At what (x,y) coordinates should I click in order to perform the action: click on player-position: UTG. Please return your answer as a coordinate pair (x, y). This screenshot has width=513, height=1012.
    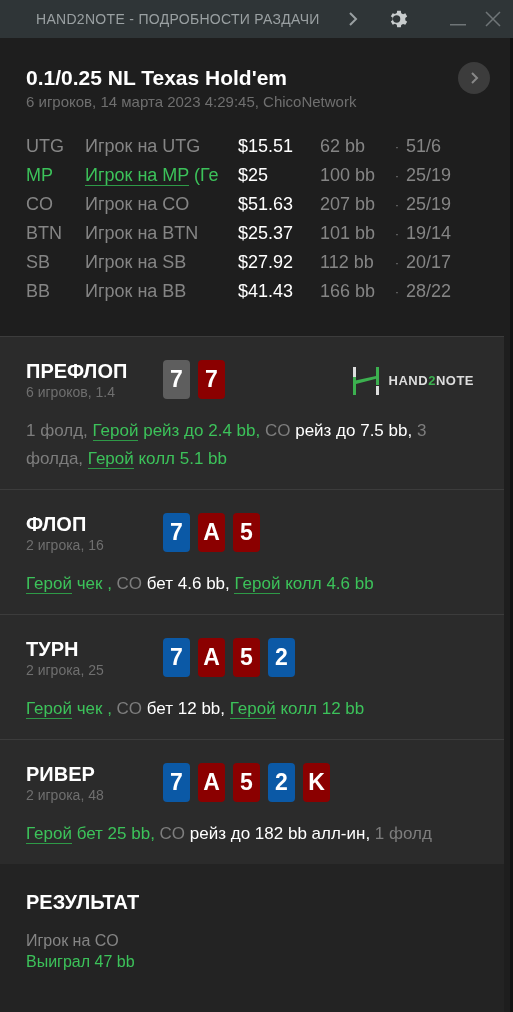
    Looking at the image, I should click on (45, 146).